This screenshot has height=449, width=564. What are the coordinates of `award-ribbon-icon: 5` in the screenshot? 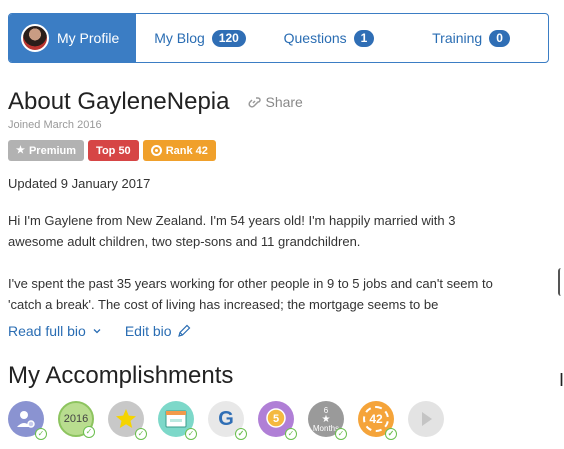 It's located at (276, 418).